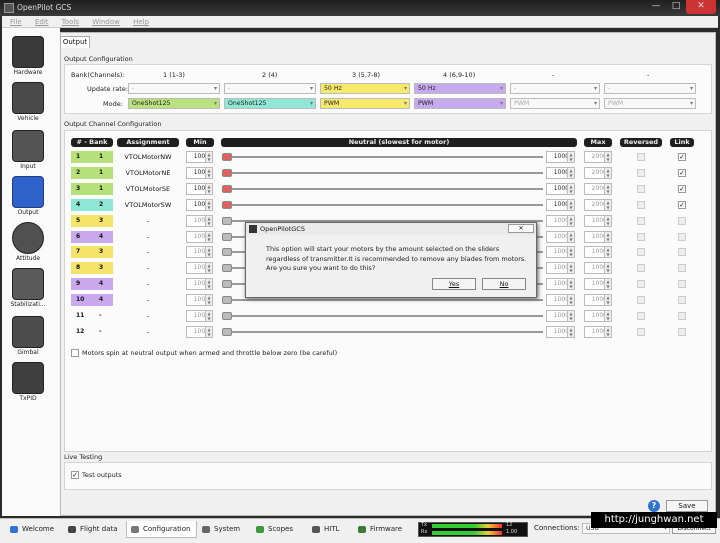 The width and height of the screenshot is (720, 543). What do you see at coordinates (687, 506) in the screenshot?
I see `save-button: Save` at bounding box center [687, 506].